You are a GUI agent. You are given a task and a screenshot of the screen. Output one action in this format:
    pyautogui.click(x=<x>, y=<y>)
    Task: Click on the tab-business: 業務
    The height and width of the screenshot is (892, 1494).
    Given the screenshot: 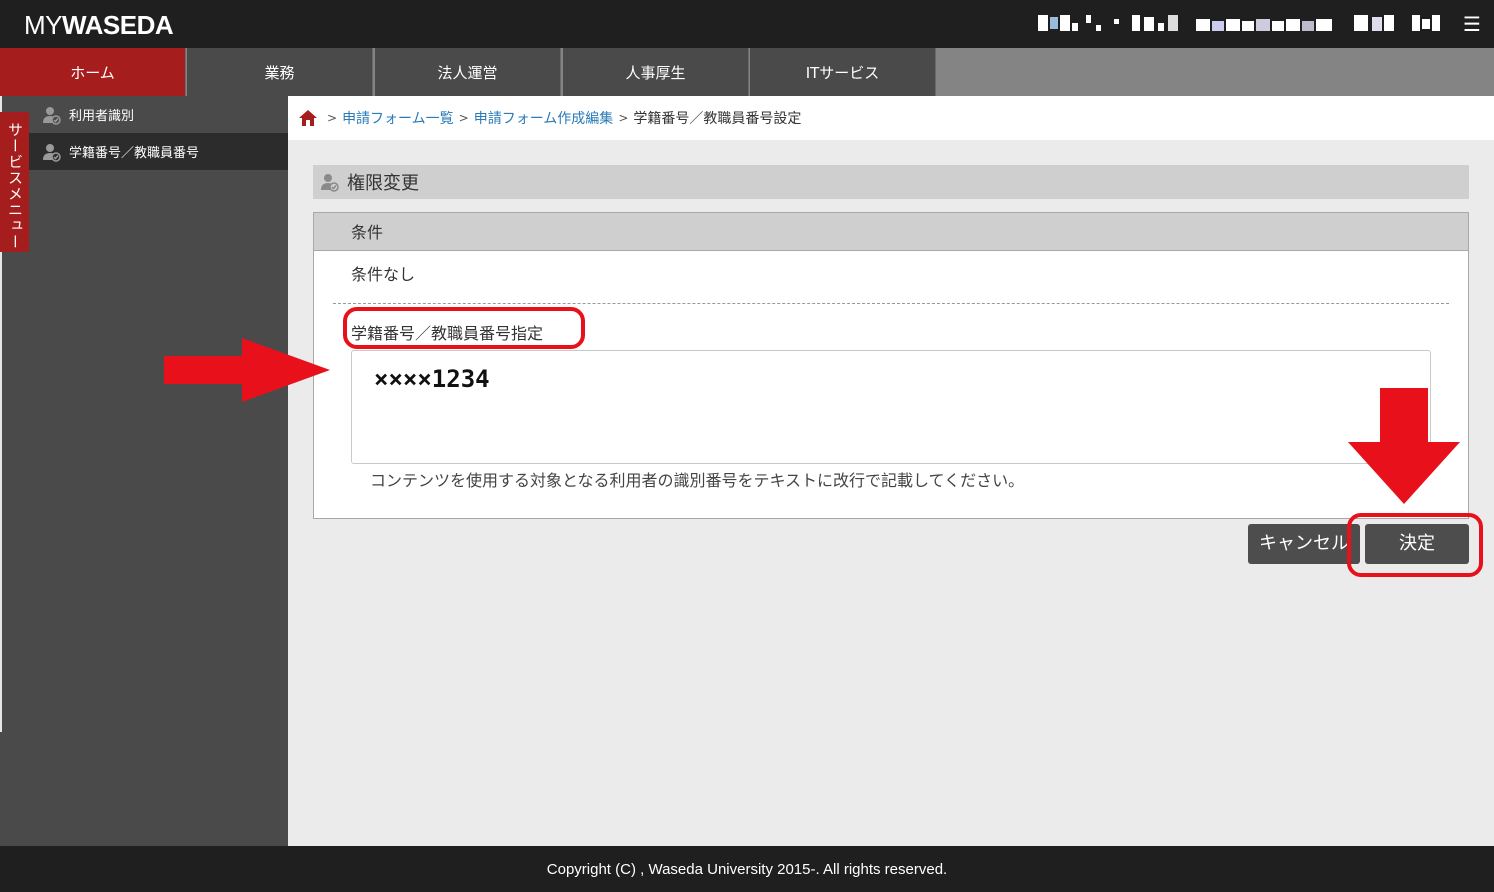 What is the action you would take?
    pyautogui.click(x=280, y=72)
    